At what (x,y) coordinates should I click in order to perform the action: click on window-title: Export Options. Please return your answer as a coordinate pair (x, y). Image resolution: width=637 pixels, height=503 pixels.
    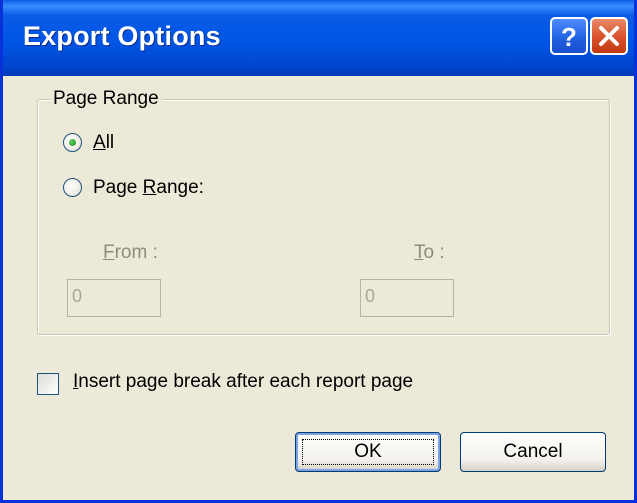
    Looking at the image, I should click on (122, 36).